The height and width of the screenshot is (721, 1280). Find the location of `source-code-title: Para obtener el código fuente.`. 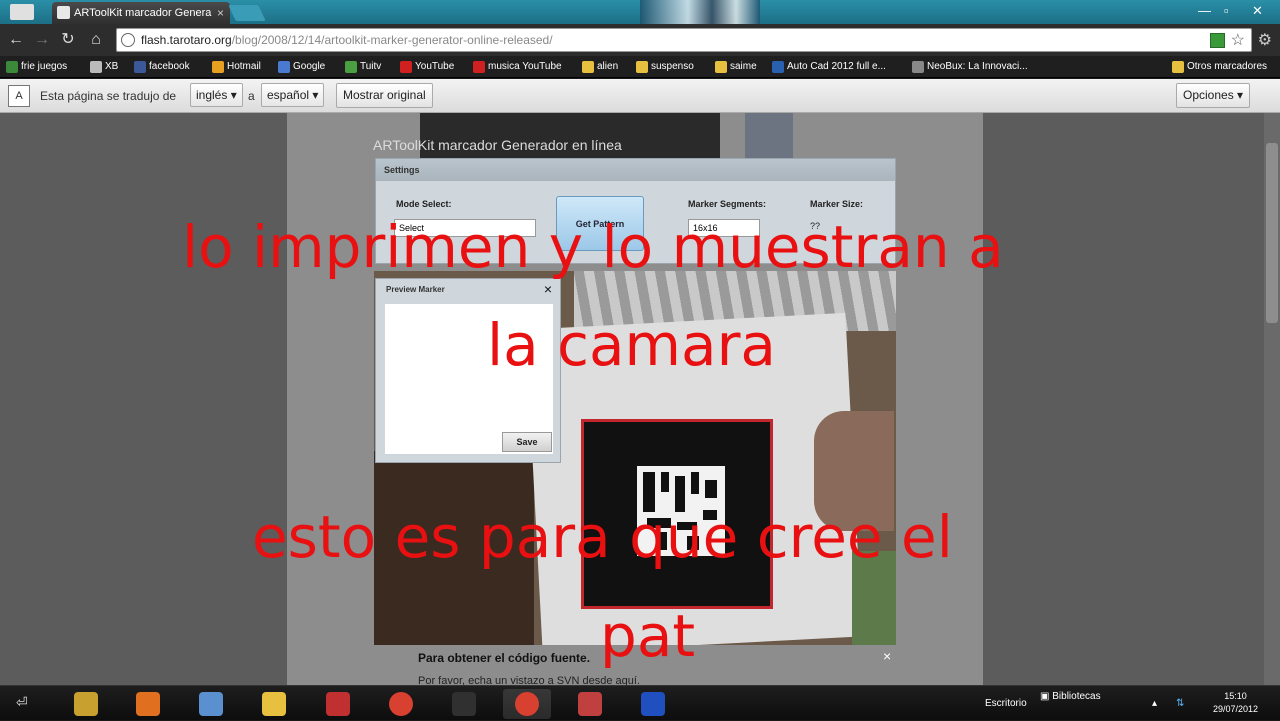

source-code-title: Para obtener el código fuente. is located at coordinates (504, 658).